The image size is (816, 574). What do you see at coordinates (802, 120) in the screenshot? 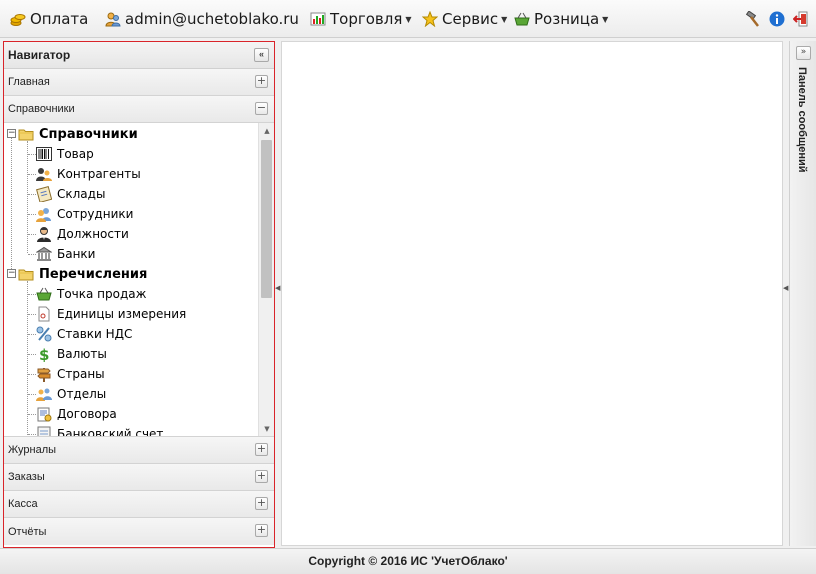
I see `messages-panel-title: Панель сообщений` at bounding box center [802, 120].